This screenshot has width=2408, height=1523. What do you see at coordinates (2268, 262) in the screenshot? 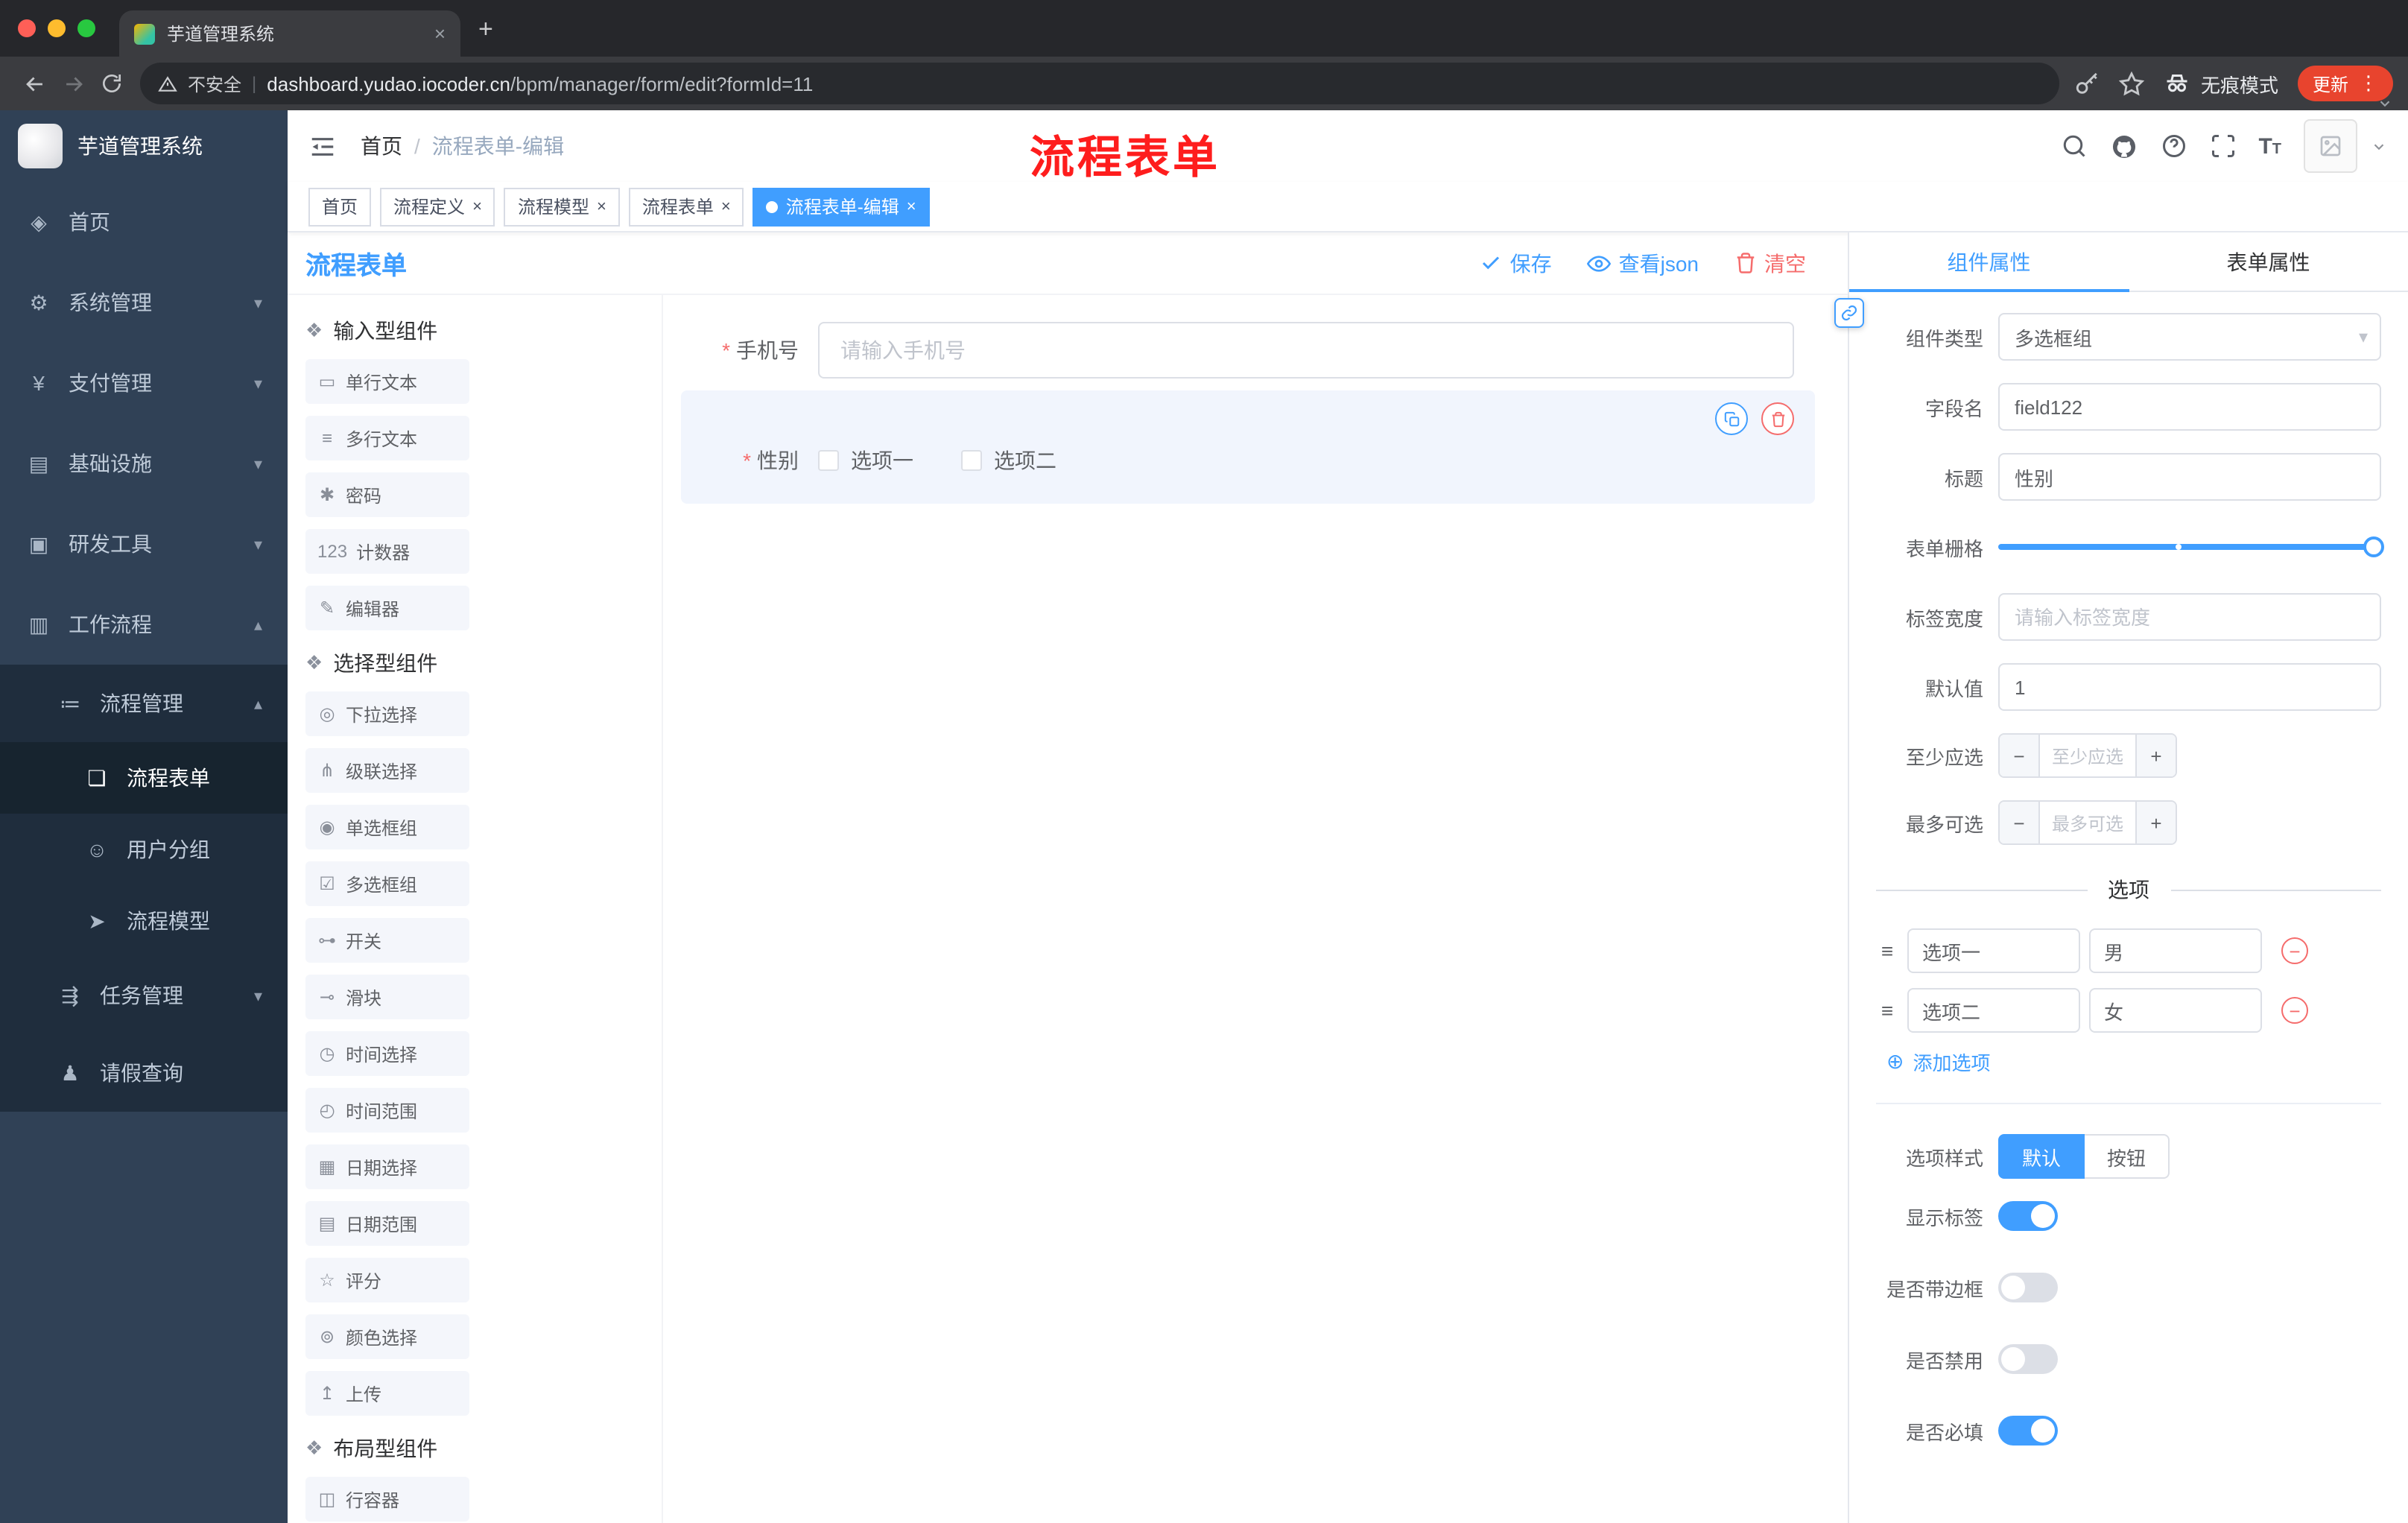
I see `tab-form-props: 表单属性` at bounding box center [2268, 262].